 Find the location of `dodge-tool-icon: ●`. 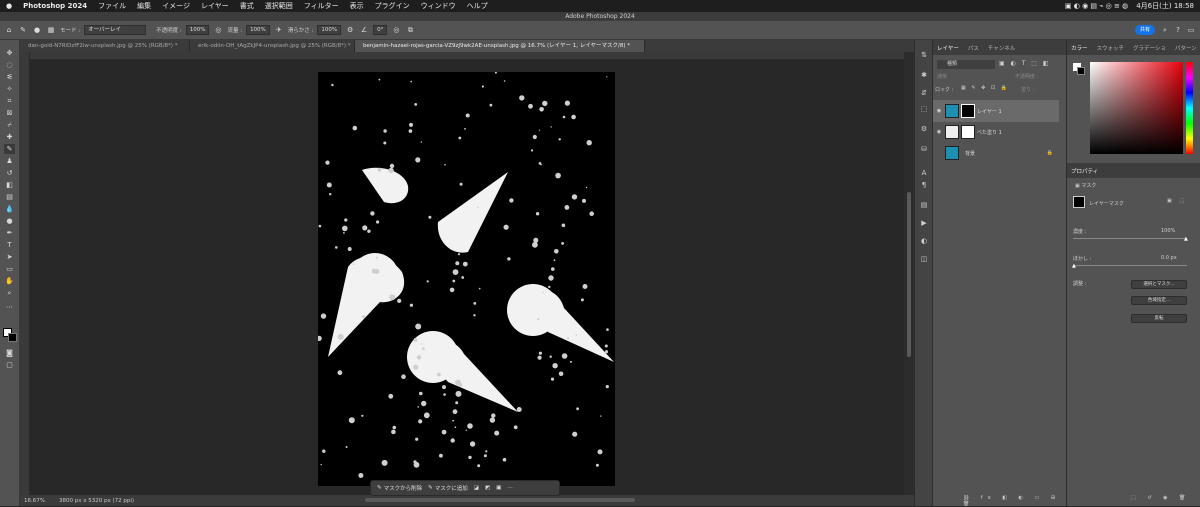

dodge-tool-icon: ● is located at coordinates (9, 221).